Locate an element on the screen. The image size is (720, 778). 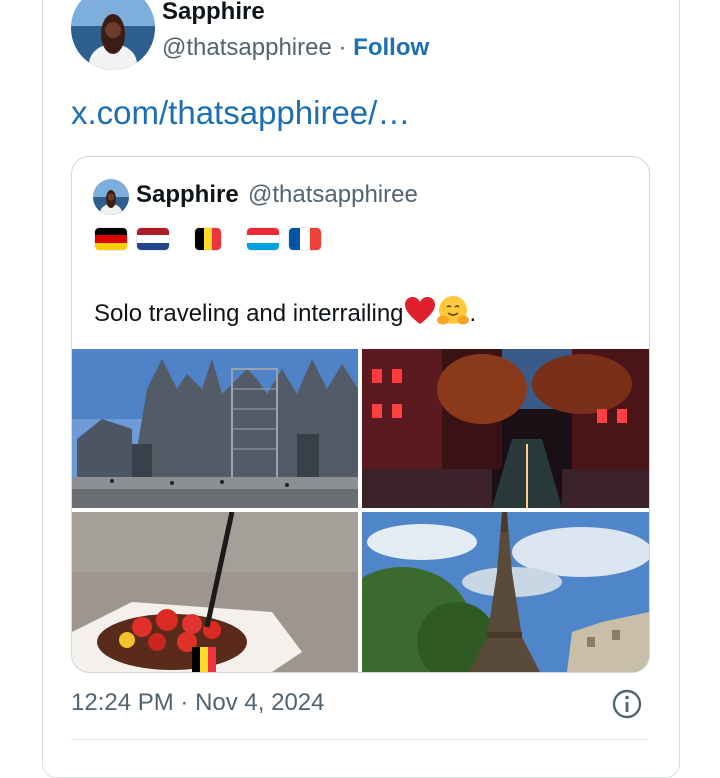
timestamp-time: 12:24 PM is located at coordinates (122, 702).